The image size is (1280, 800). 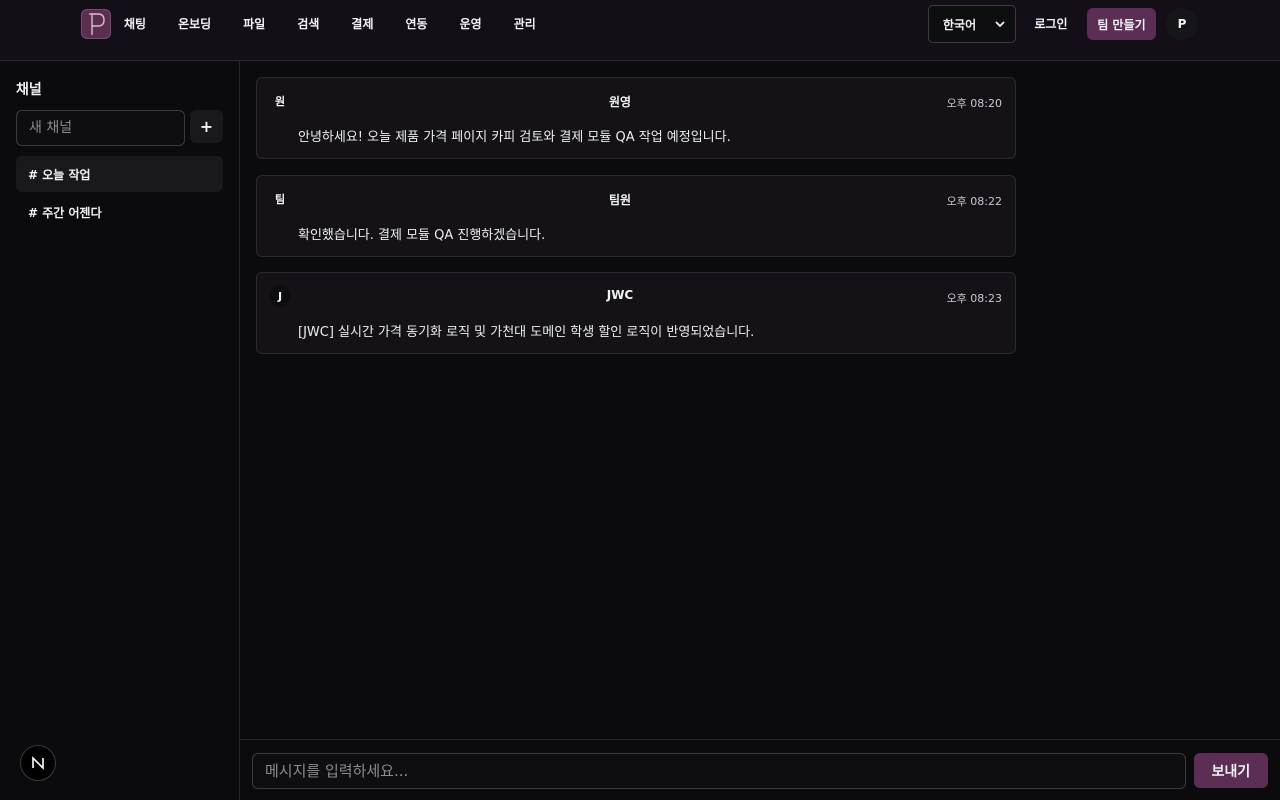 What do you see at coordinates (100, 128) in the screenshot?
I see `new-channel-input` at bounding box center [100, 128].